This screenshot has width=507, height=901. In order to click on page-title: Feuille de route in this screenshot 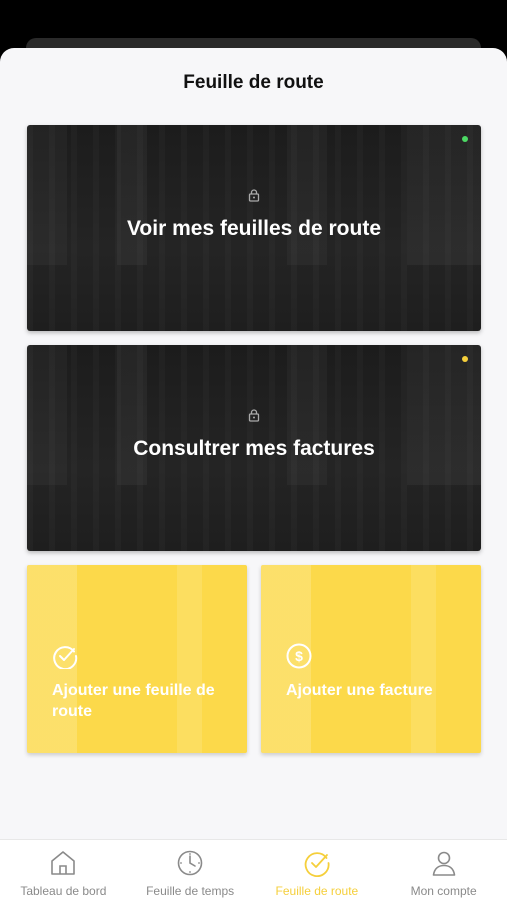, I will do `click(253, 82)`.